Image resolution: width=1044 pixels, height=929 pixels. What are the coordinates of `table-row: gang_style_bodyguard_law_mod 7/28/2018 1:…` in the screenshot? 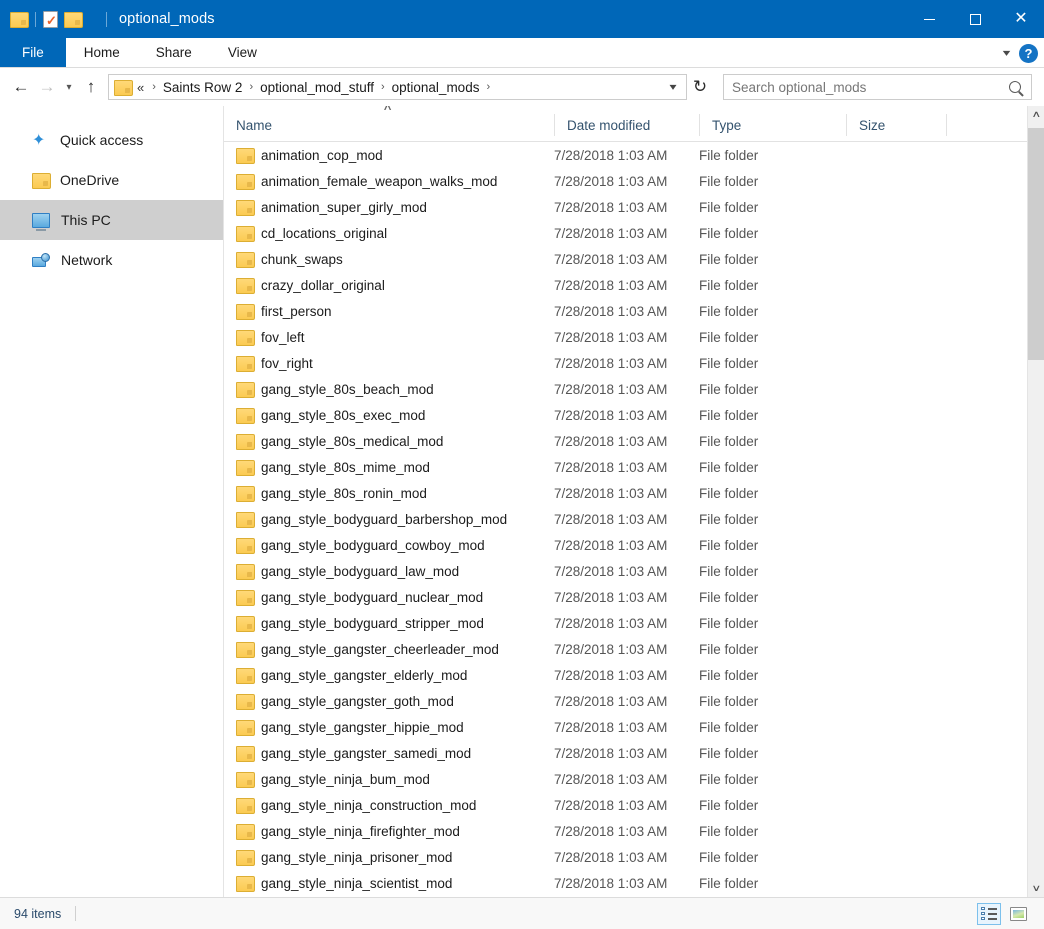 It's located at (634, 571).